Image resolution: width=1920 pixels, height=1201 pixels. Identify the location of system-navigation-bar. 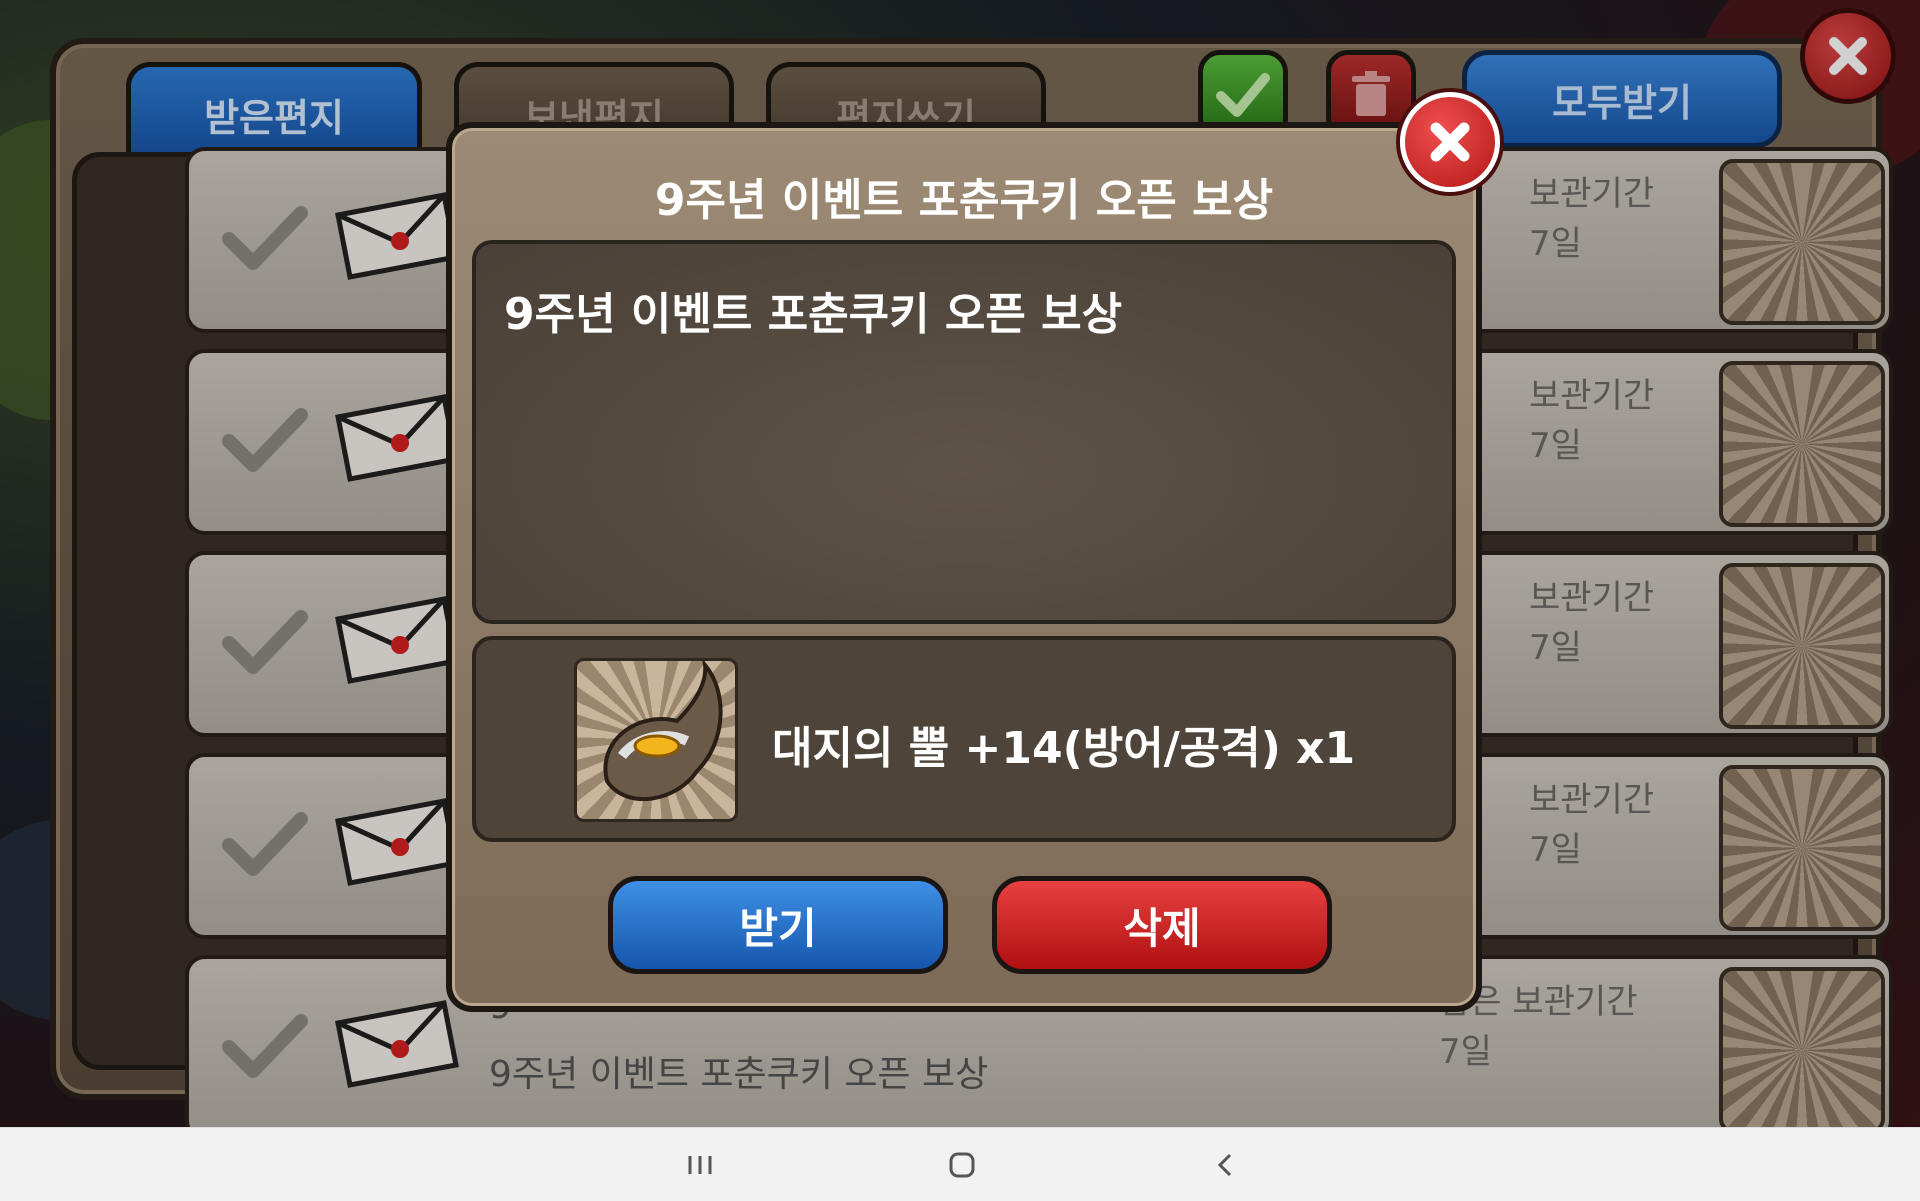
(960, 1164).